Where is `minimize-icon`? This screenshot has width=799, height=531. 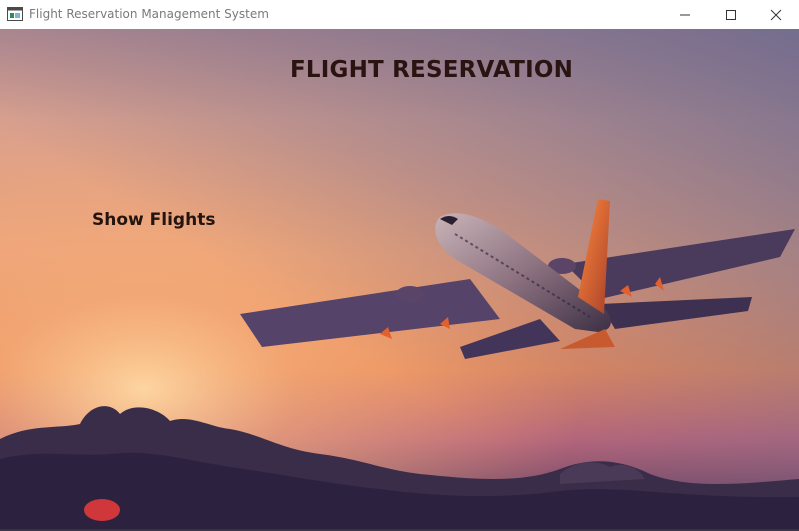 minimize-icon is located at coordinates (685, 14).